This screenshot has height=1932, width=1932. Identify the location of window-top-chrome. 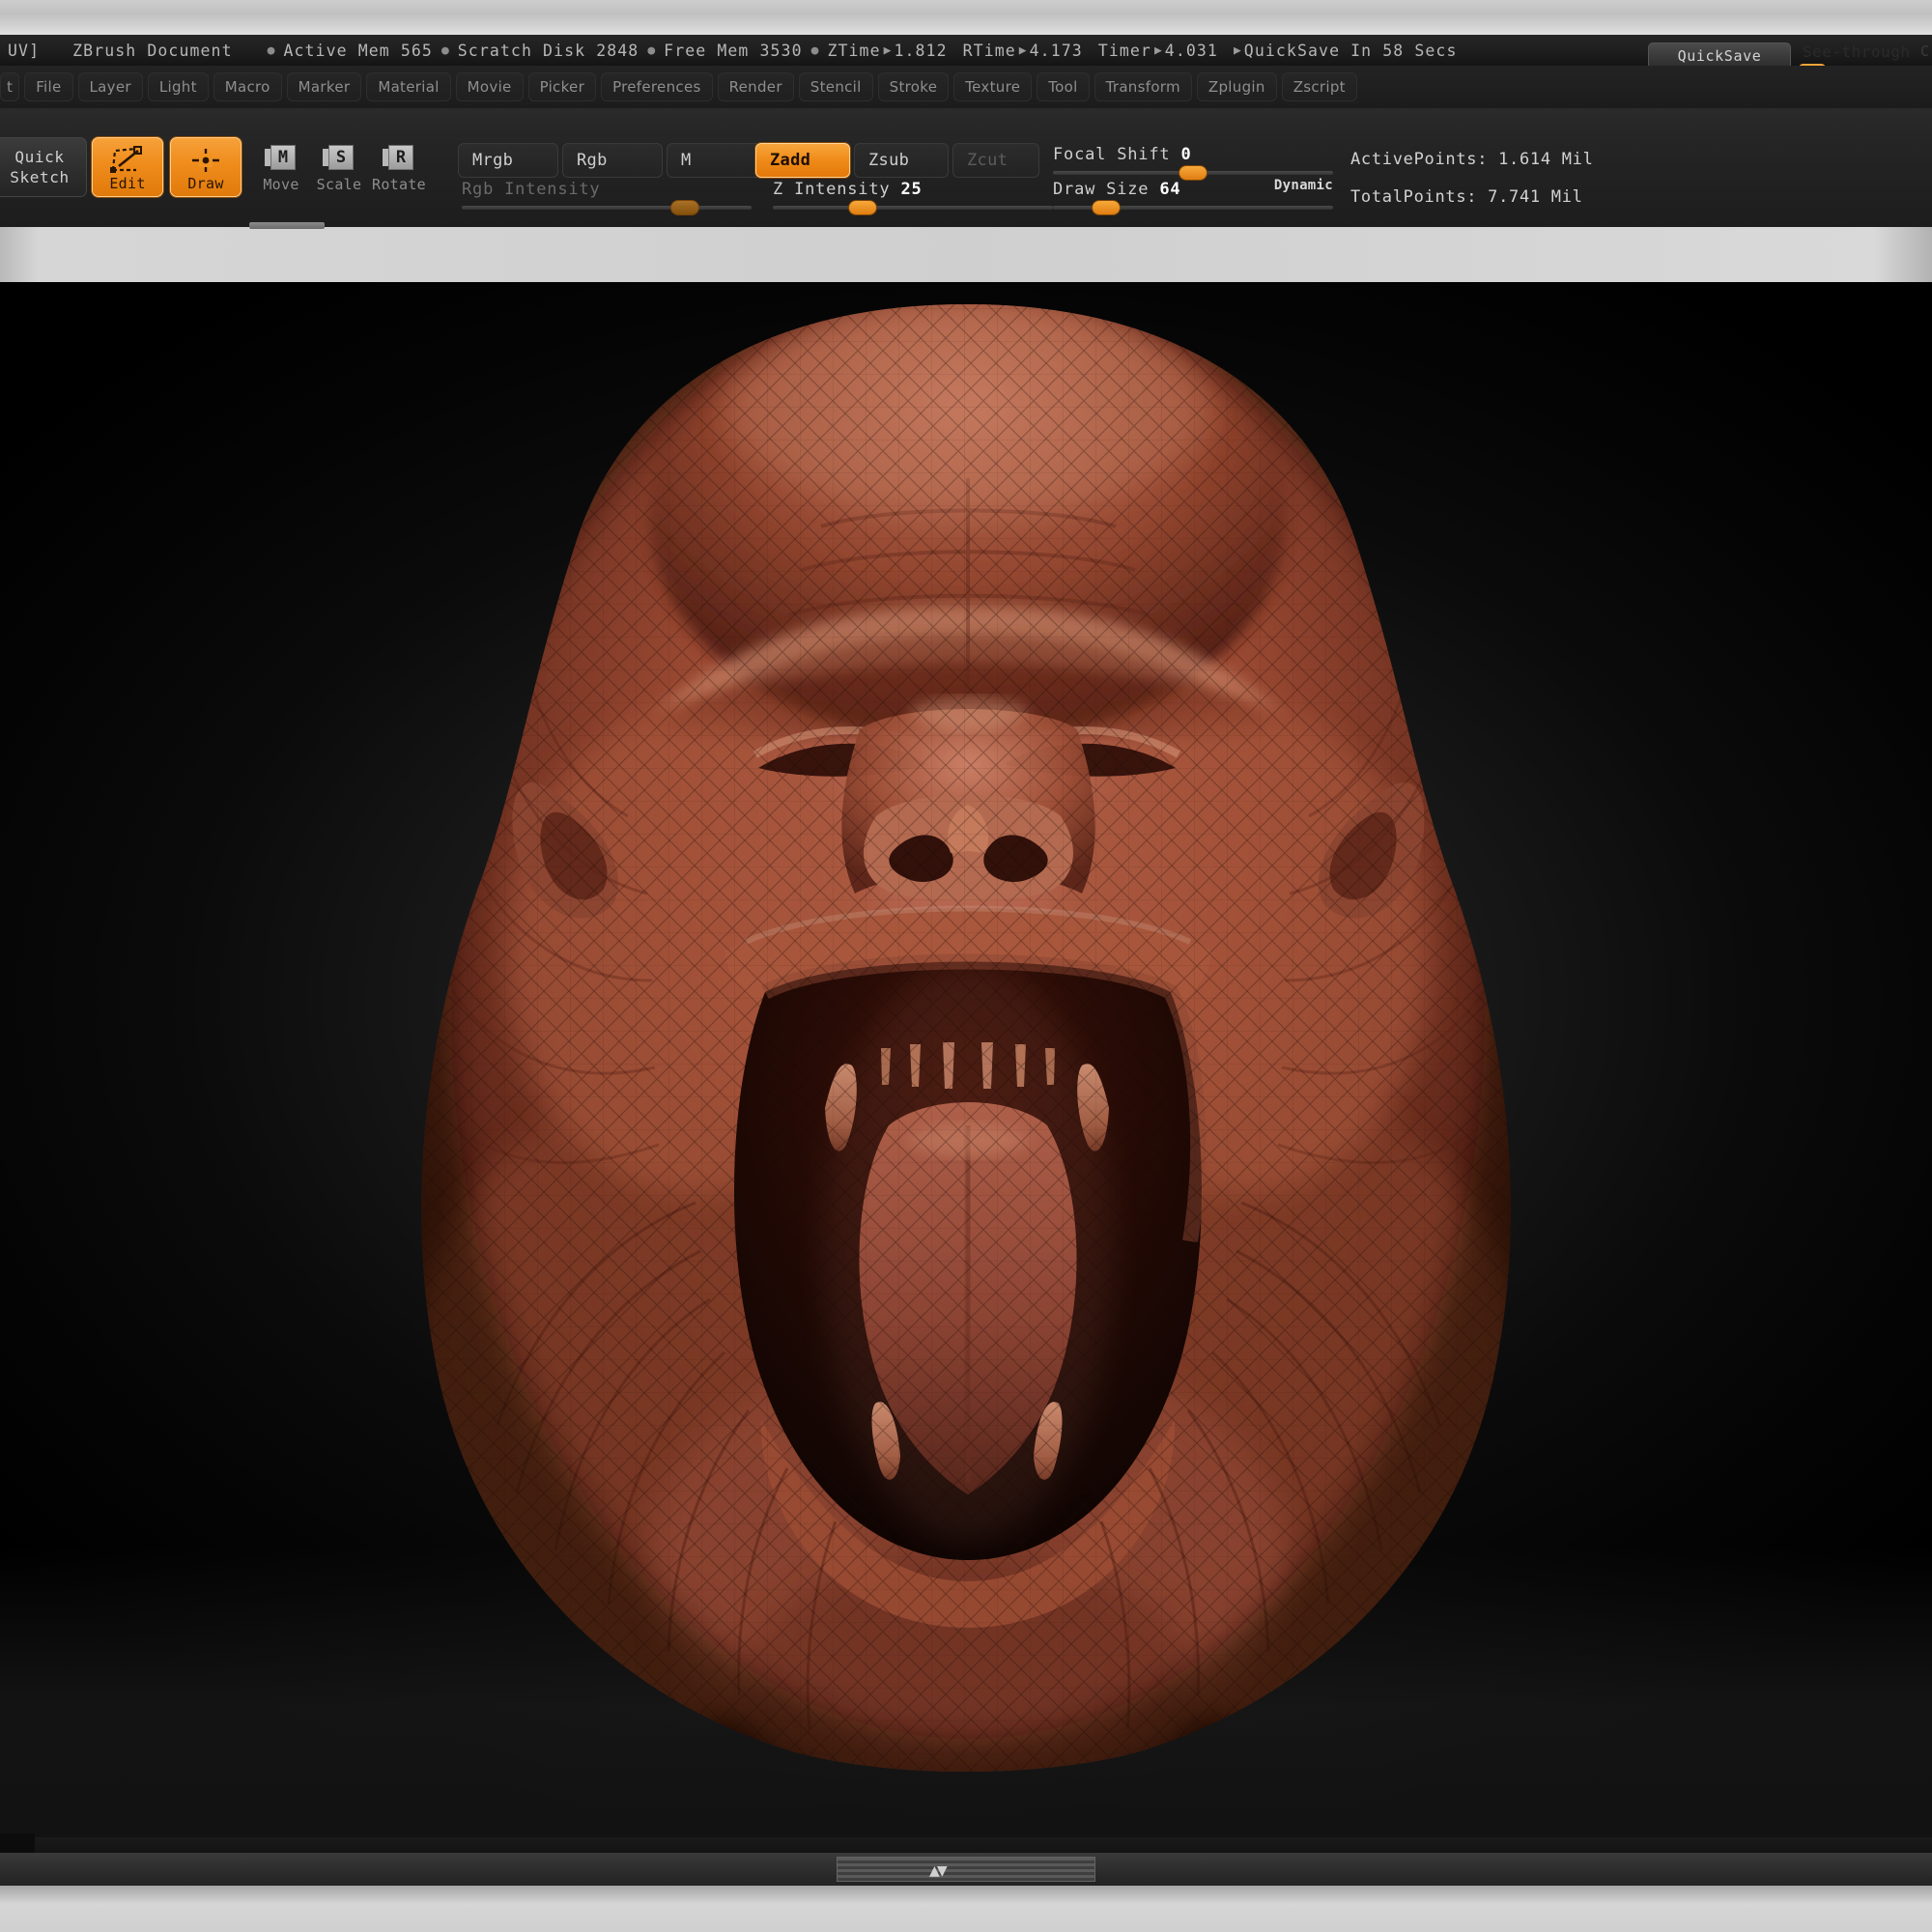
(966, 17).